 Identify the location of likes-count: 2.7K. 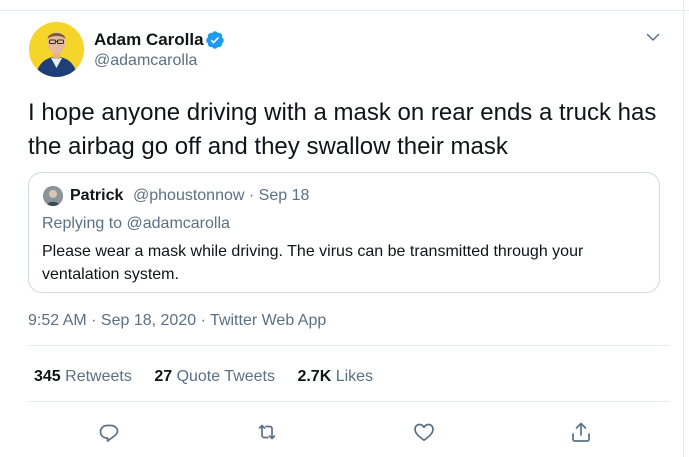
(314, 376).